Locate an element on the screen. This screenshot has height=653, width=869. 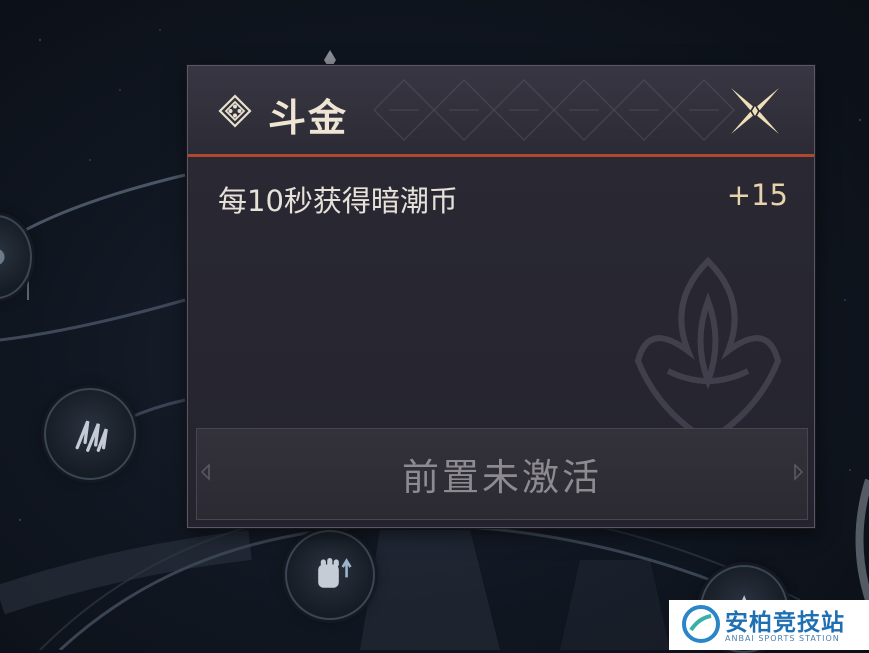
site-logo-icon is located at coordinates (701, 624).